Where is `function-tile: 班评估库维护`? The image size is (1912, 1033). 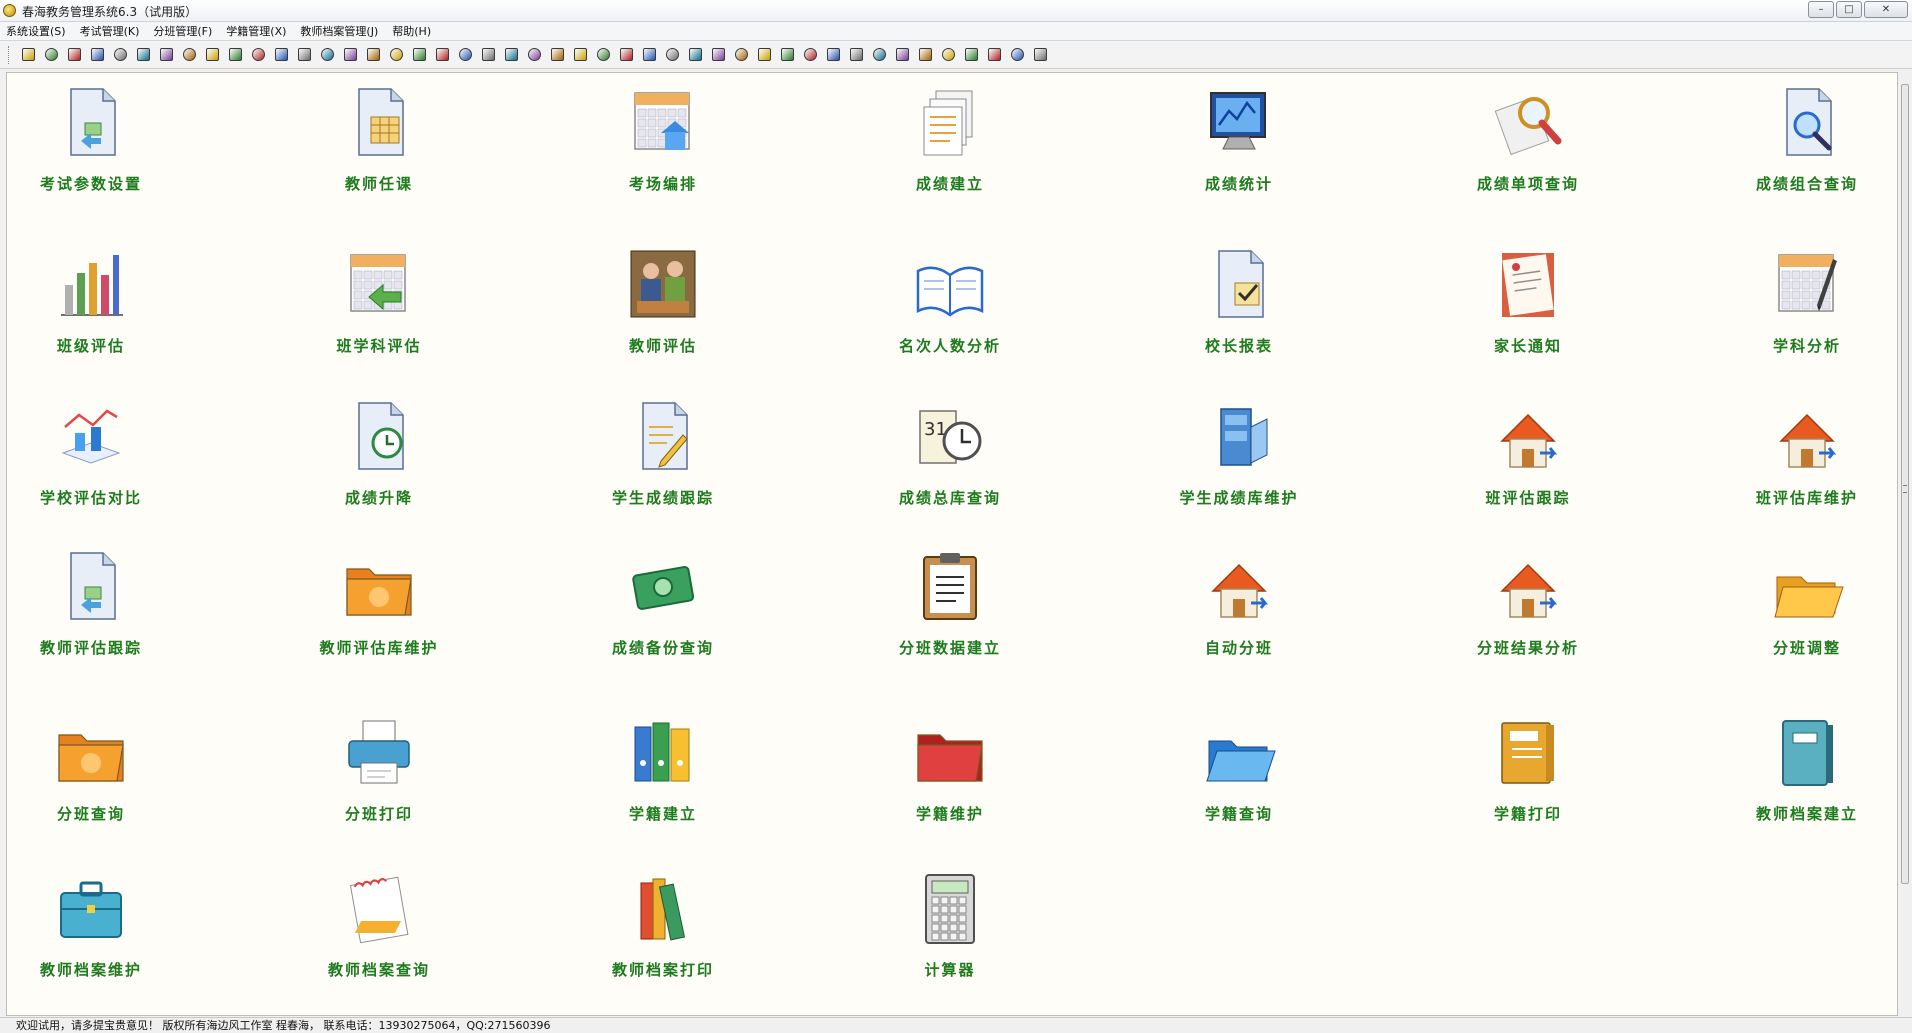 function-tile: 班评估库维护 is located at coordinates (1807, 462).